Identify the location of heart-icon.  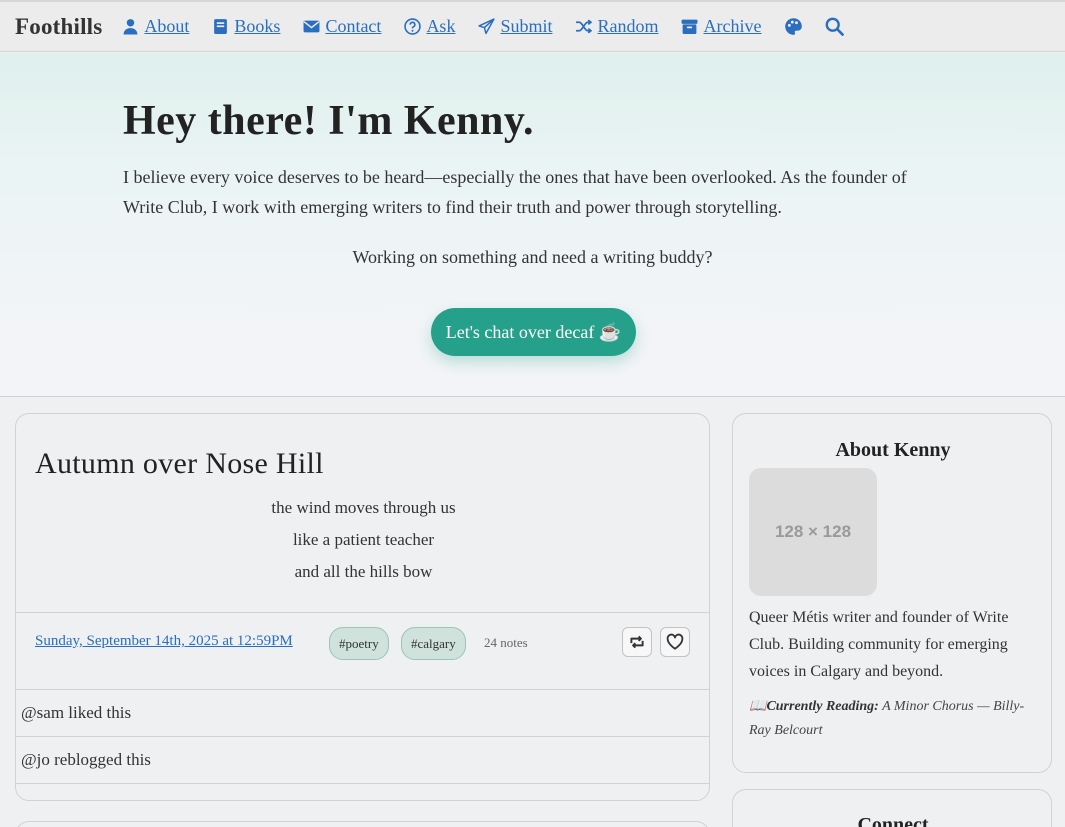
(675, 641).